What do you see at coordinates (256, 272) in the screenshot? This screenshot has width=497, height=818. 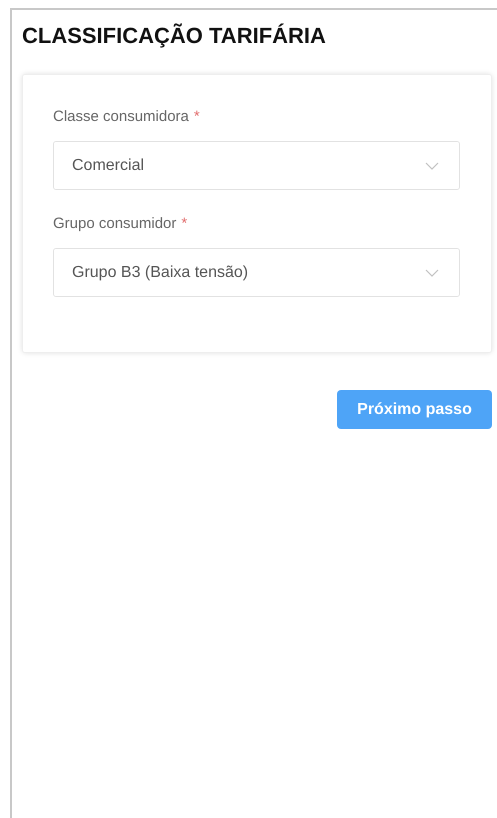 I see `select-field: Grupo B3 (Baixa tensão)` at bounding box center [256, 272].